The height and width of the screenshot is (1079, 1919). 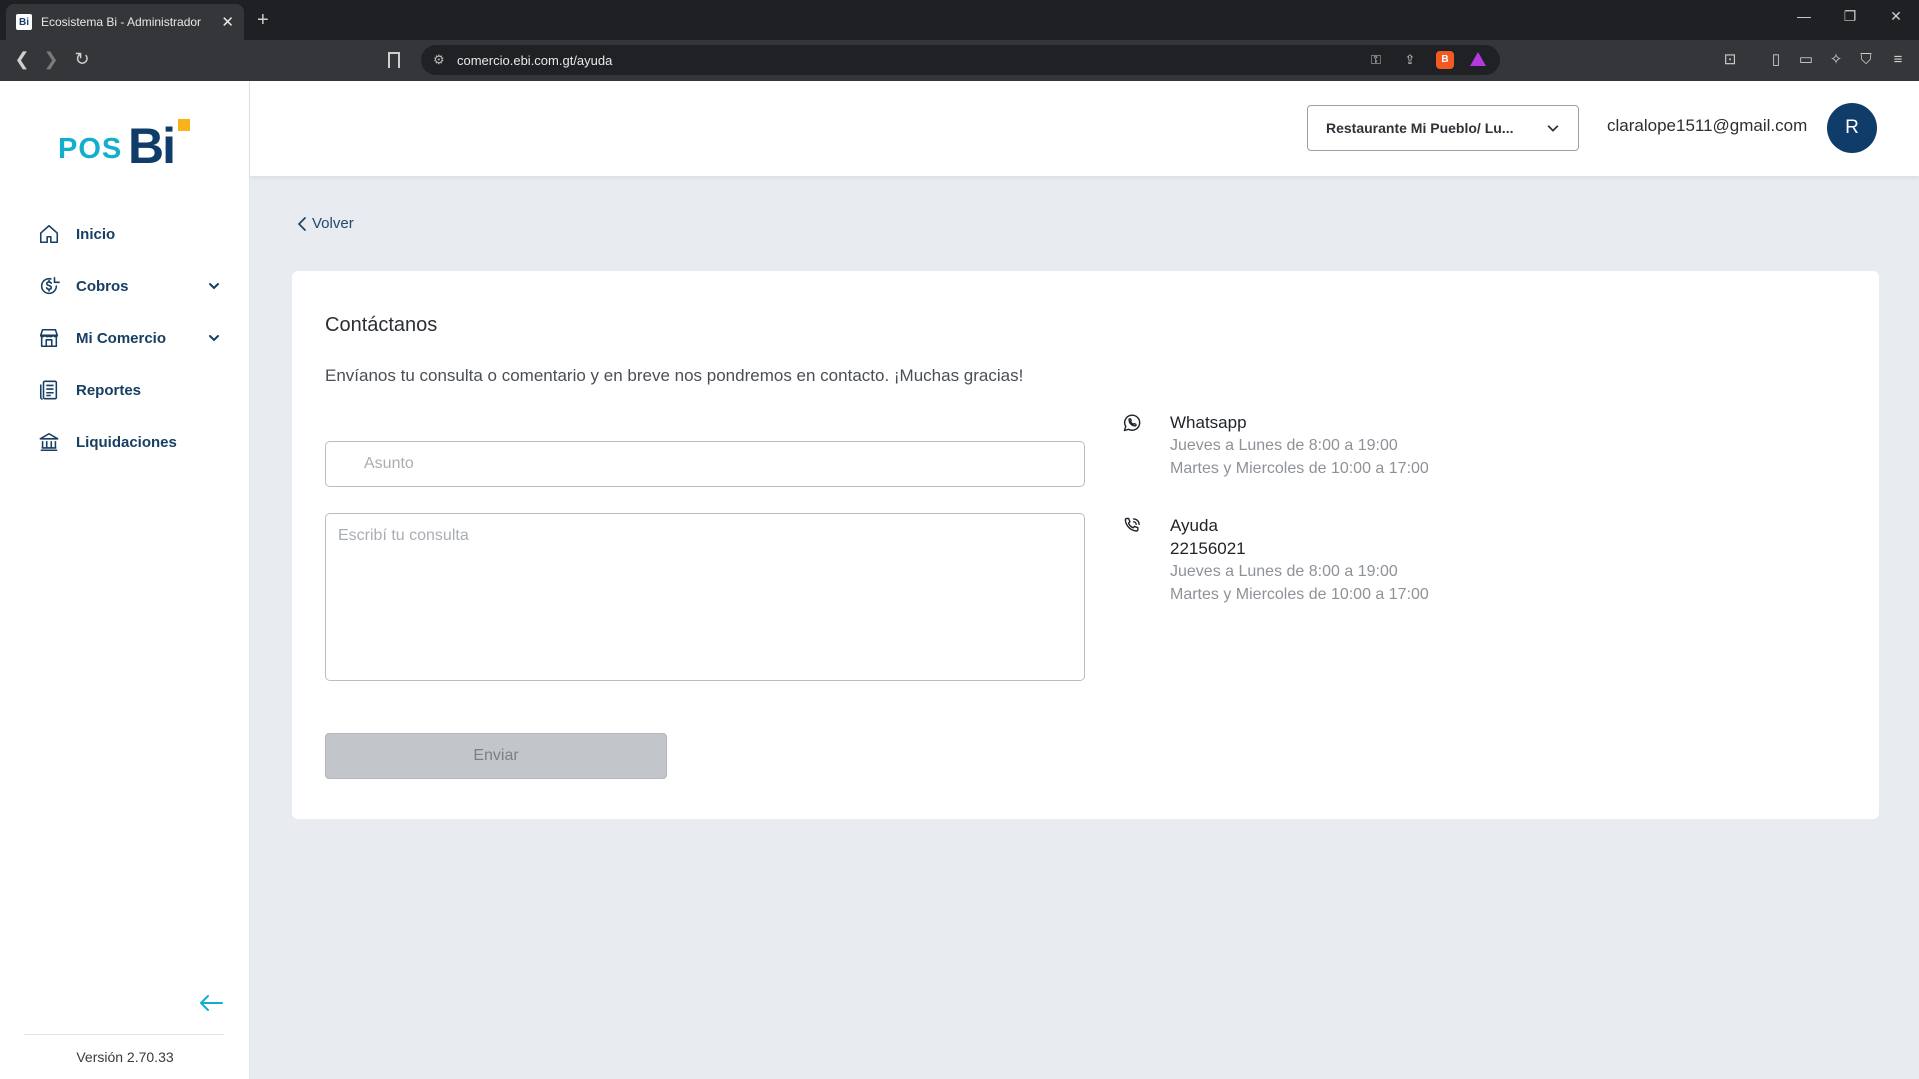 What do you see at coordinates (1852, 128) in the screenshot?
I see `avatar: R` at bounding box center [1852, 128].